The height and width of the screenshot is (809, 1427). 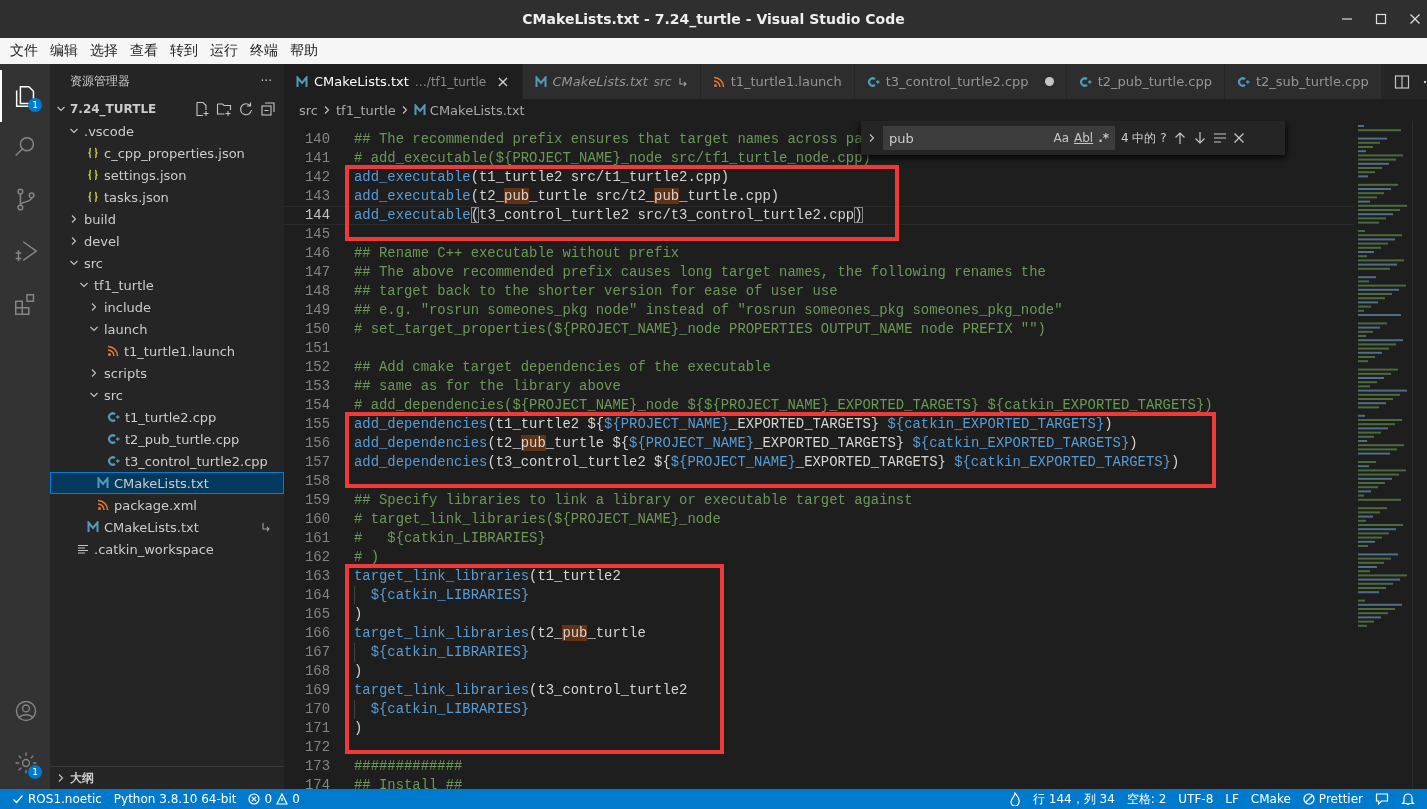 I want to click on tree-item: include, so click(x=167, y=307).